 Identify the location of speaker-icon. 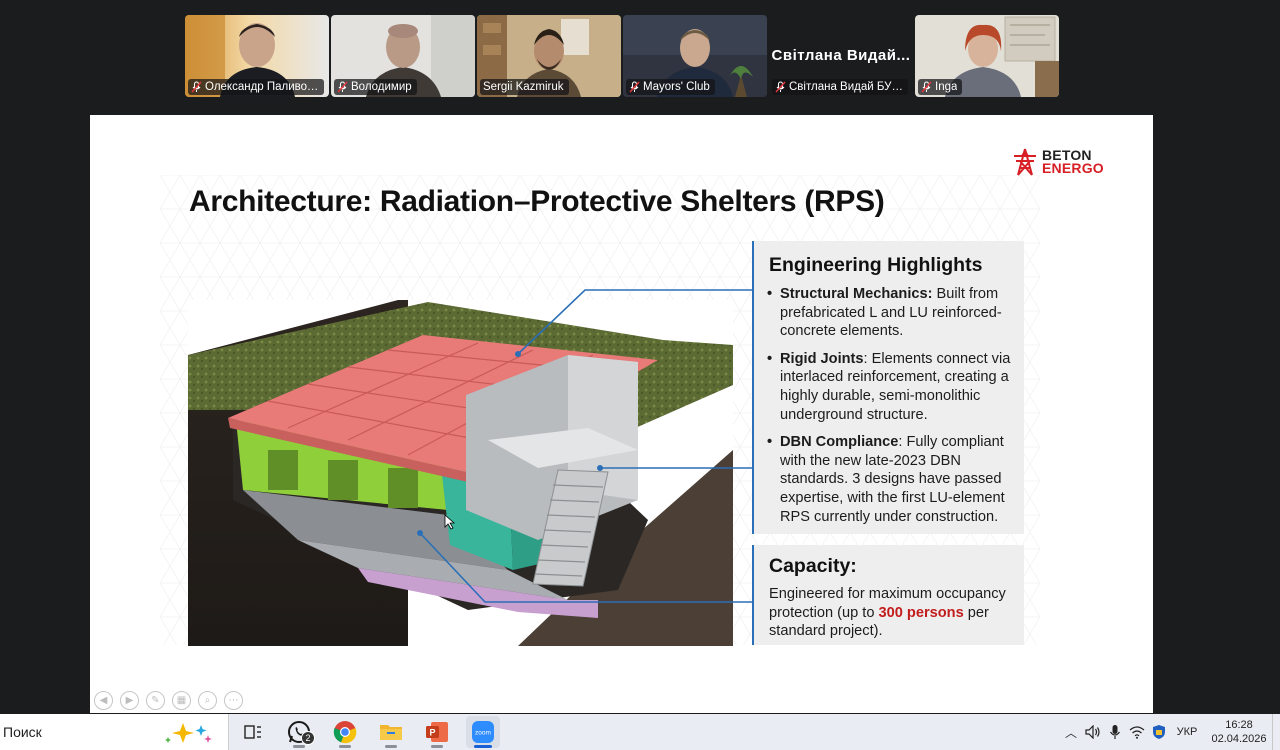
(1093, 732).